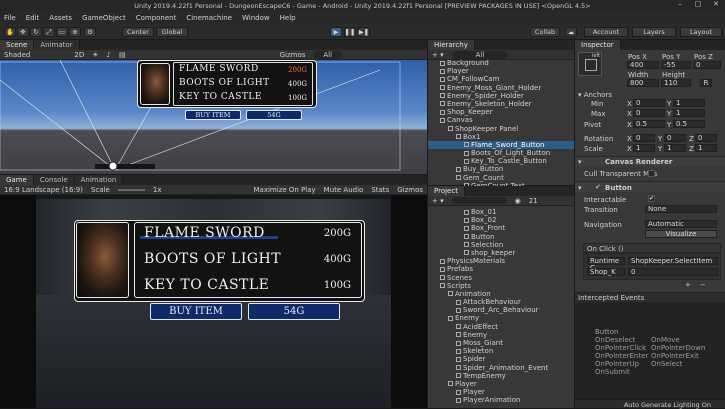  I want to click on scene-buy-button: BUY ITEM, so click(213, 115).